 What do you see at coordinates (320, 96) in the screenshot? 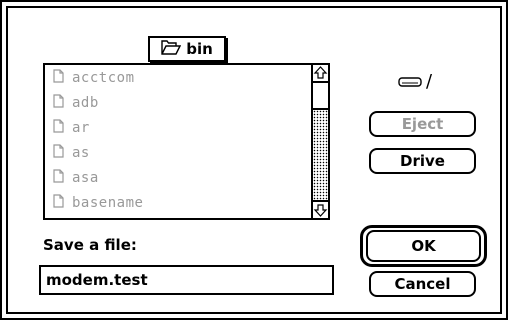
I see `scroll-thumb` at bounding box center [320, 96].